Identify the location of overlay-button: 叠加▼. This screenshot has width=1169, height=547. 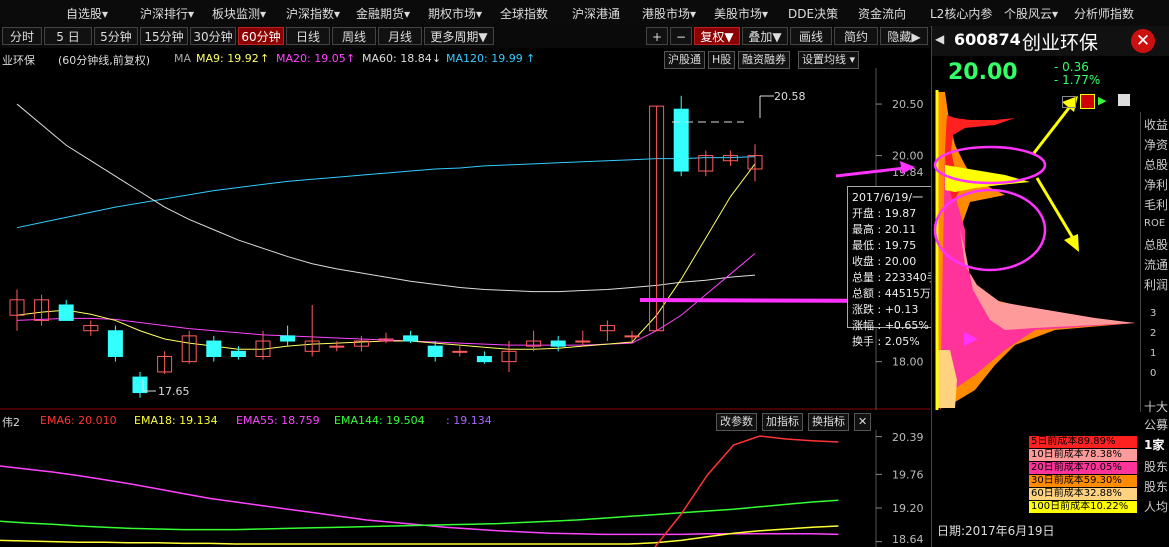
(765, 36).